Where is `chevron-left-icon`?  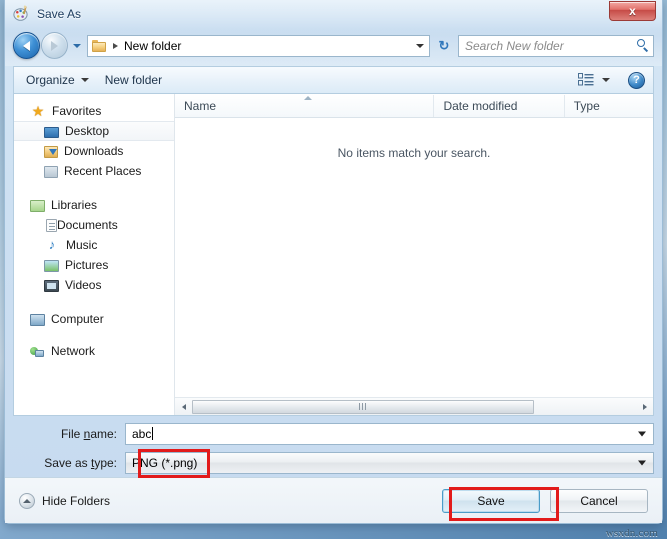
chevron-left-icon is located at coordinates (183, 406).